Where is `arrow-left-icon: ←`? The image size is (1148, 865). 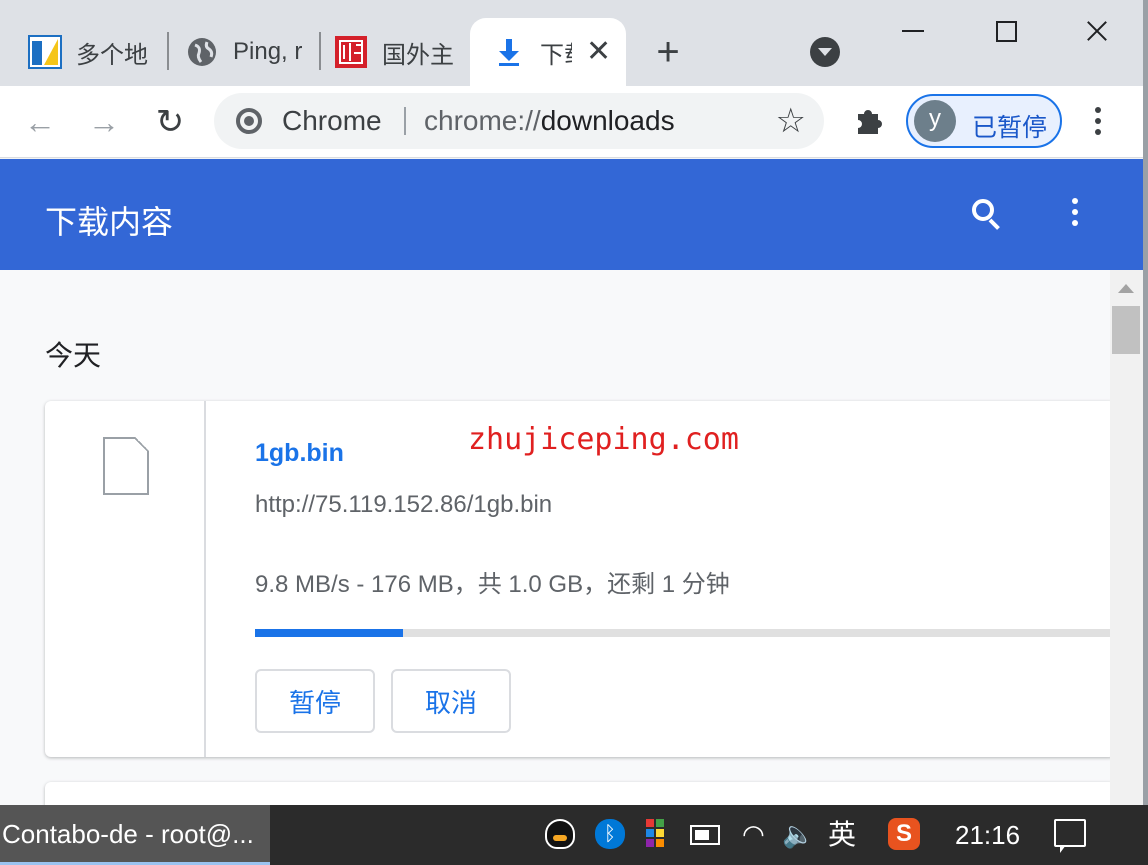
arrow-left-icon: ← is located at coordinates (40, 122).